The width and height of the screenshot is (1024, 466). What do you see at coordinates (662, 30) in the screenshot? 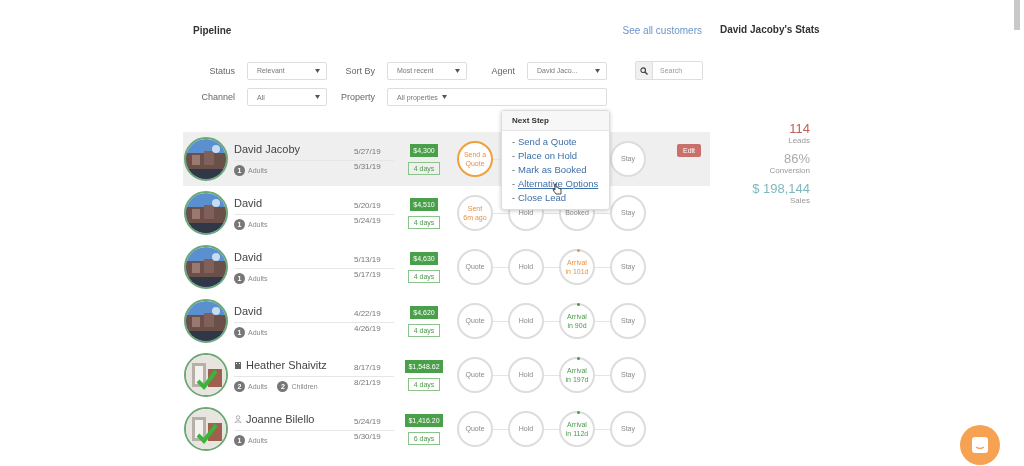
I see `see-all-customers-link: See all customers` at bounding box center [662, 30].